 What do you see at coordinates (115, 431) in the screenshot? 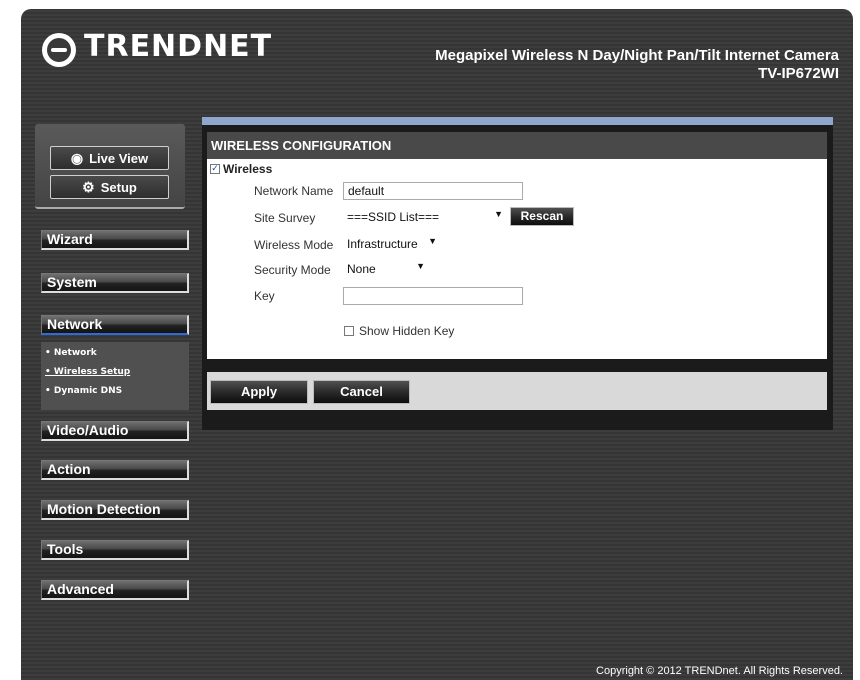
I see `nav-video-audio: Video/Audio` at bounding box center [115, 431].